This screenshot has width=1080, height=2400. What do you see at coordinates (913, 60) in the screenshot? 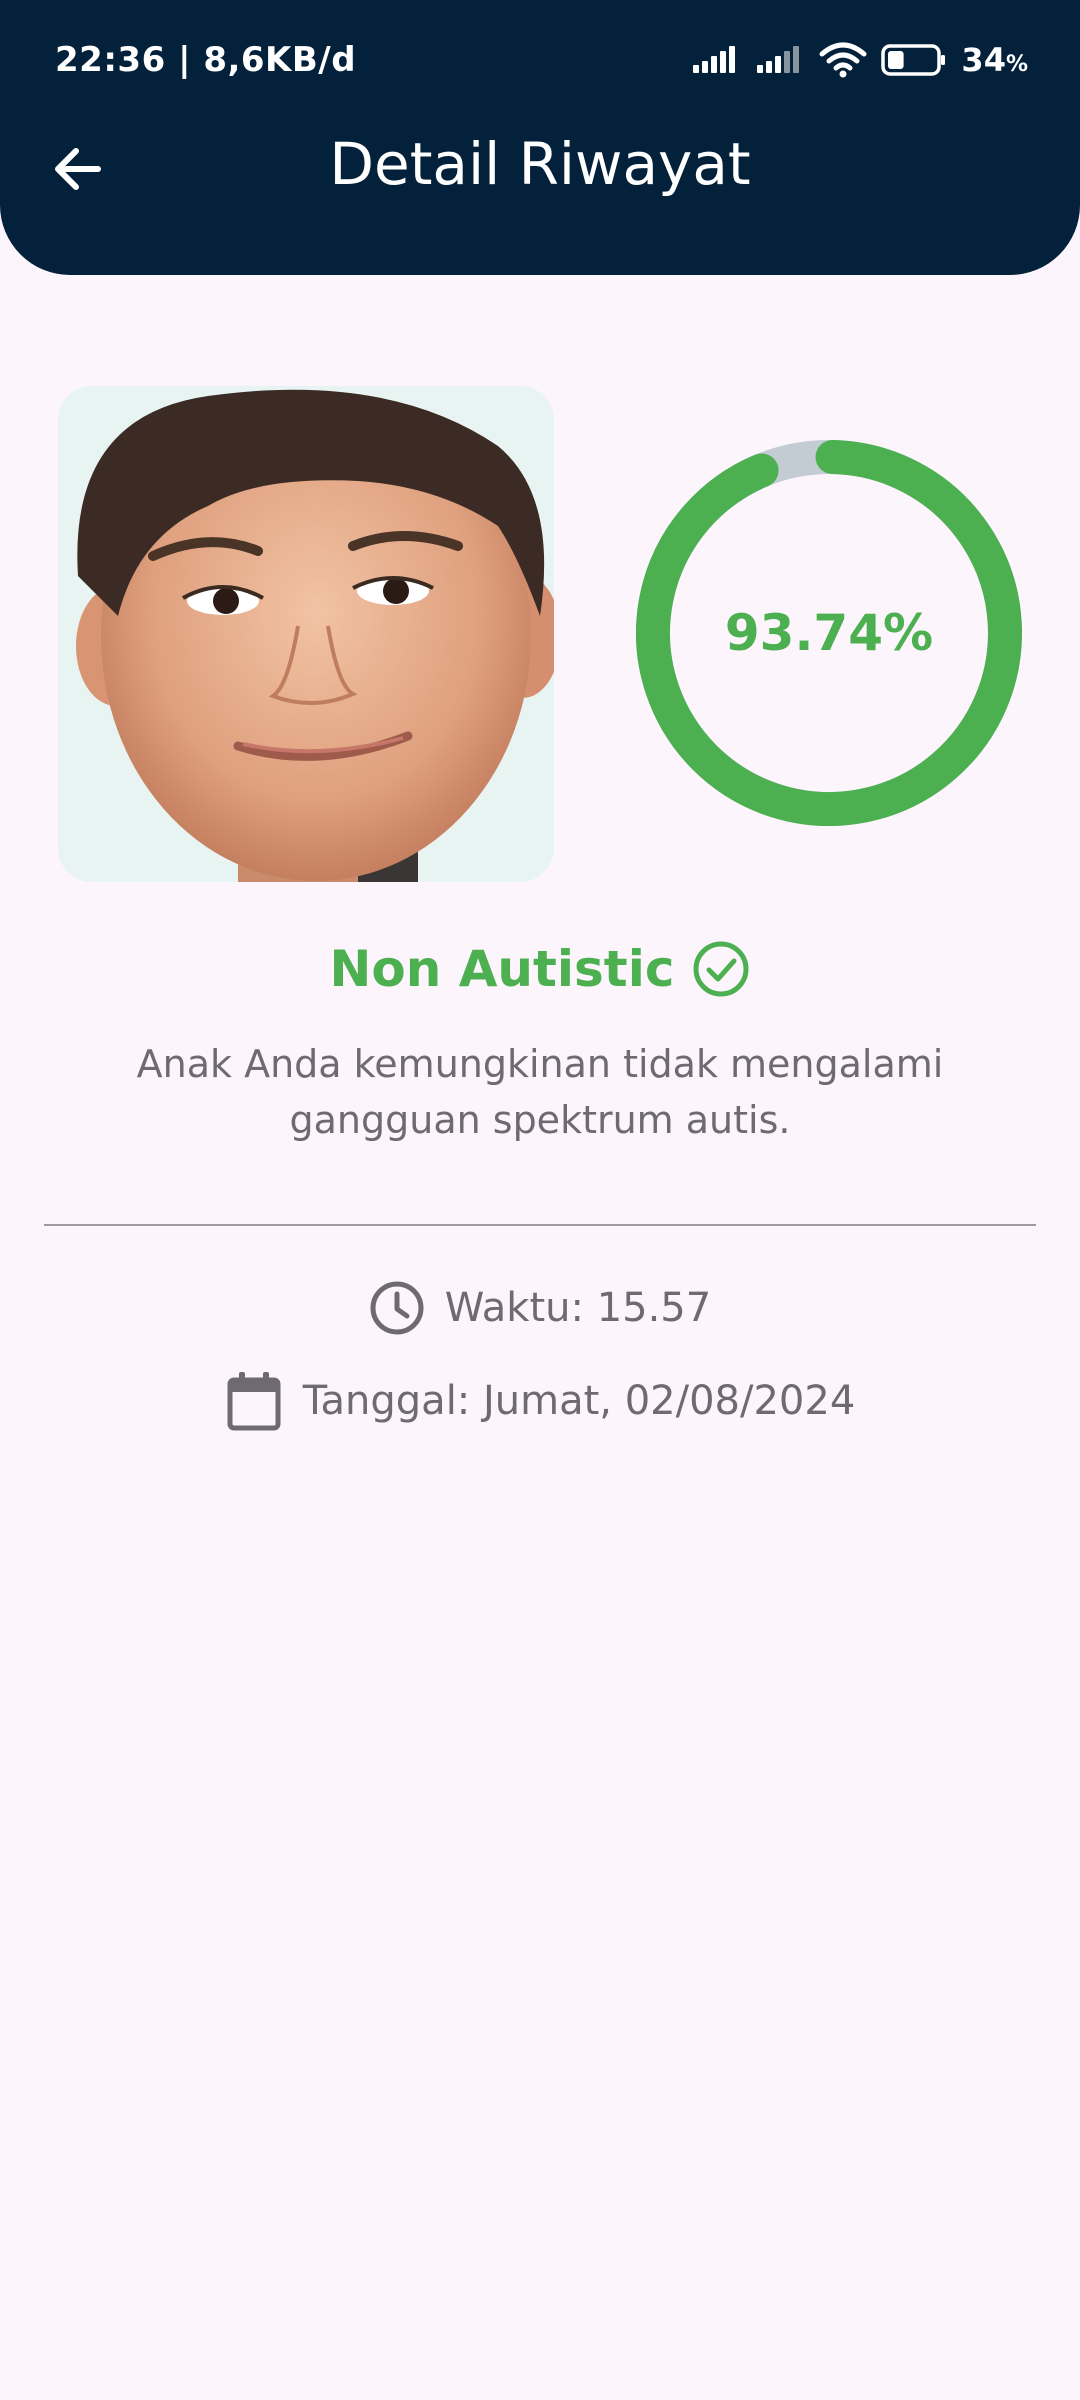
I see `battery-icon` at bounding box center [913, 60].